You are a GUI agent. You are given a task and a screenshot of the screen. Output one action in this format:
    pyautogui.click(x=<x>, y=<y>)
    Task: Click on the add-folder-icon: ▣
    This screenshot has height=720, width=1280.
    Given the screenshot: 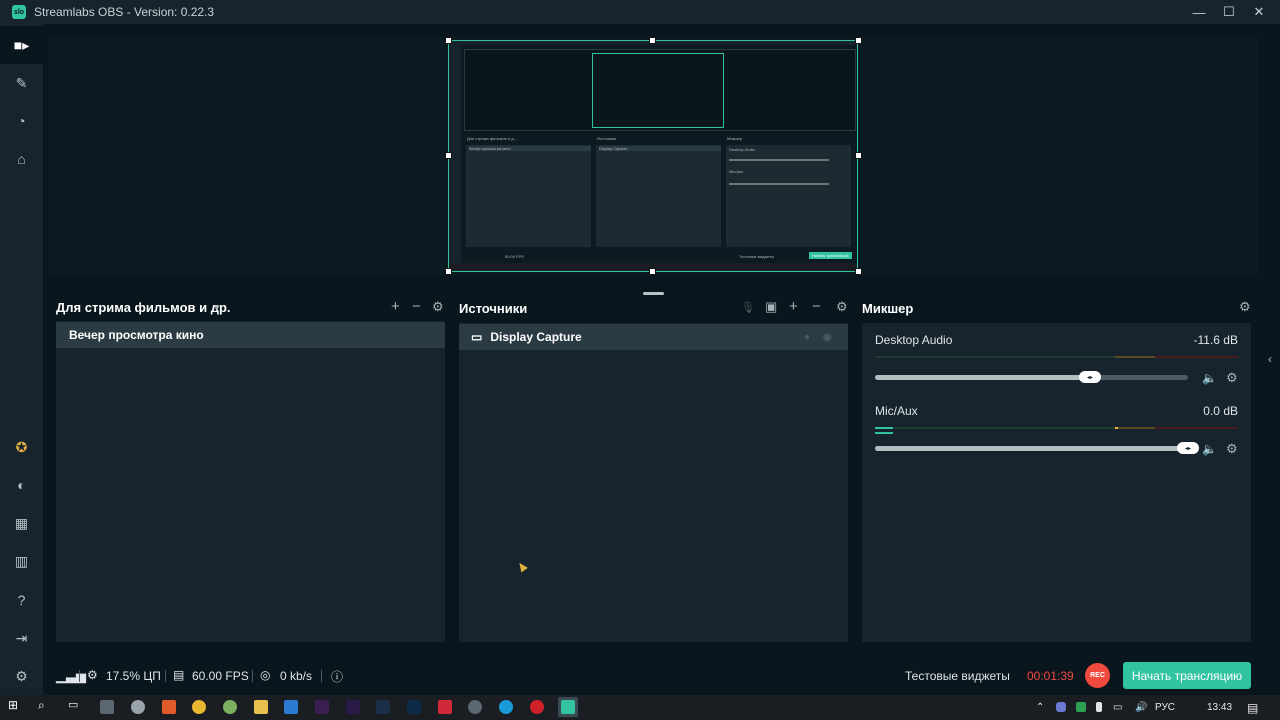 What is the action you would take?
    pyautogui.click(x=771, y=307)
    